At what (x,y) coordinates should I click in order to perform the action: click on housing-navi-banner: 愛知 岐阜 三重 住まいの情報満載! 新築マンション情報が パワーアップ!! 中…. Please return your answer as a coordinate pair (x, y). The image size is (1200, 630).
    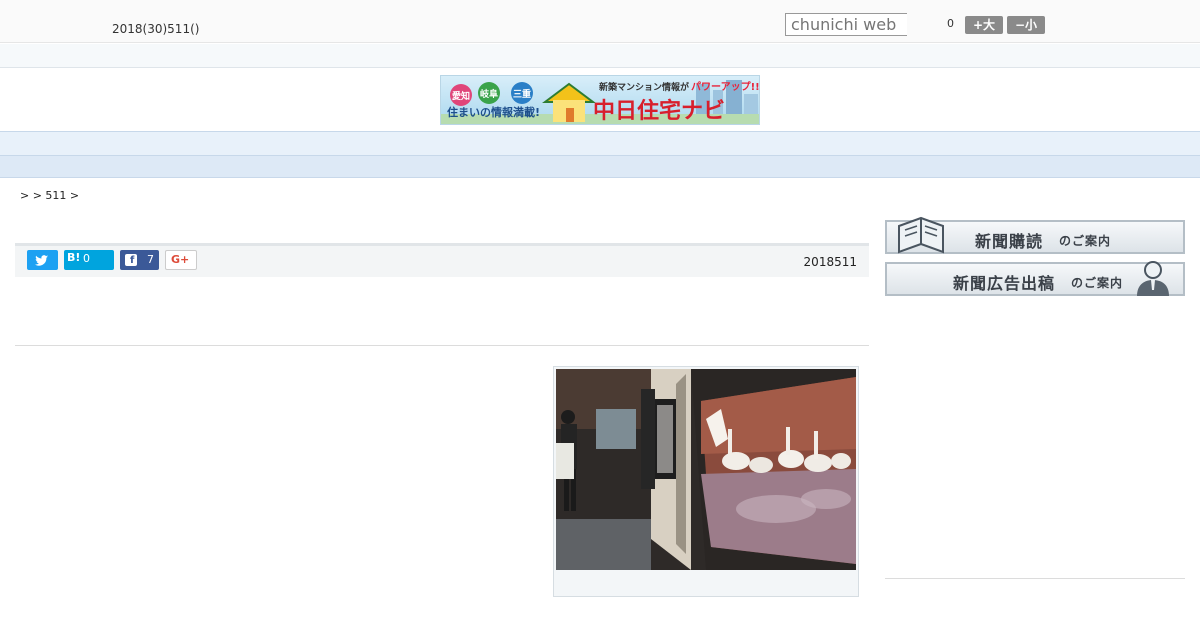
    Looking at the image, I should click on (600, 100).